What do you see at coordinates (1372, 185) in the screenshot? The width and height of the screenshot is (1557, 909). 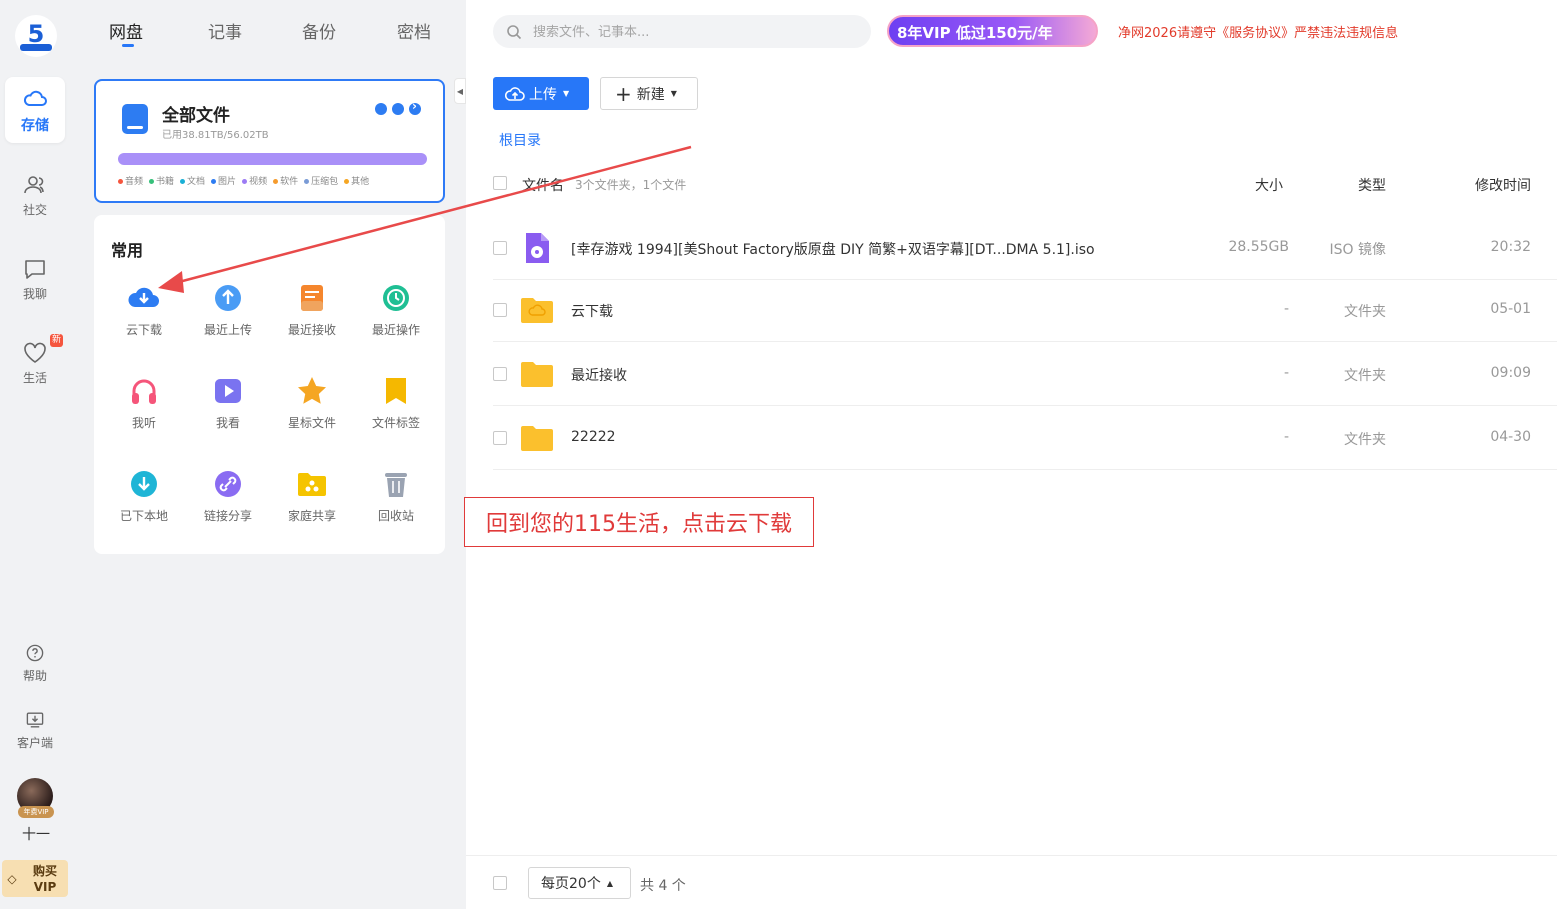 I see `column-type: 类型` at bounding box center [1372, 185].